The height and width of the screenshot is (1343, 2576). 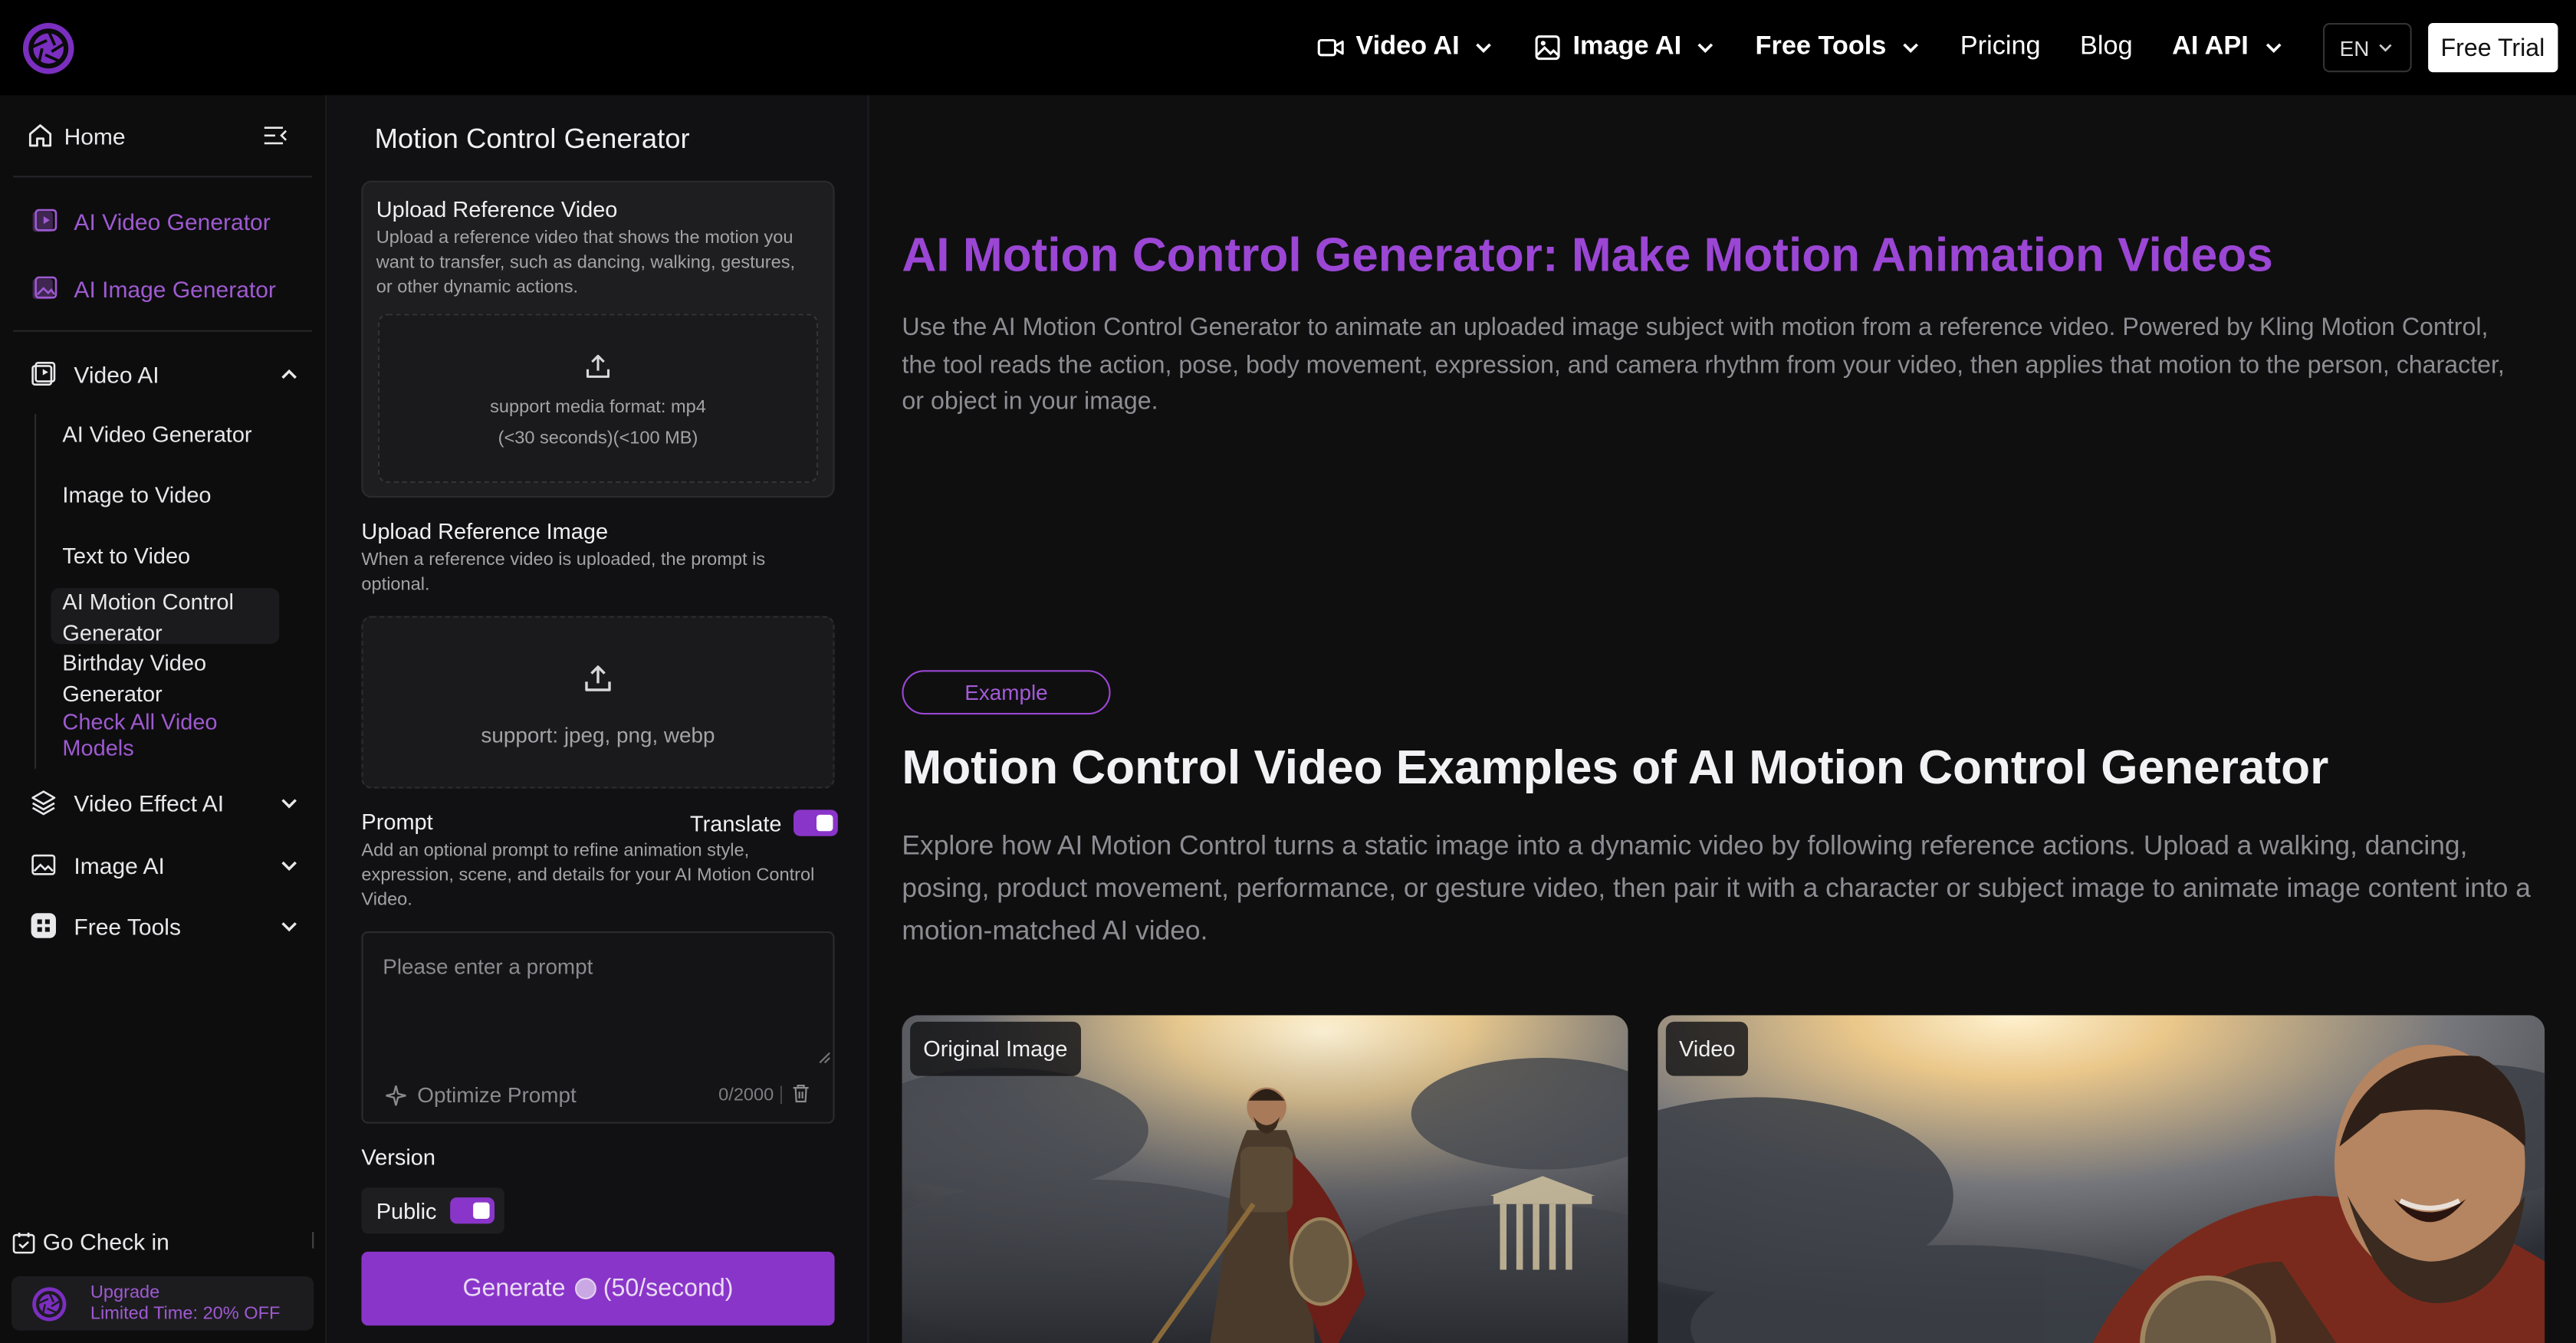 I want to click on sidebar-item-ai-video-generator: AI Video Generator, so click(x=164, y=221).